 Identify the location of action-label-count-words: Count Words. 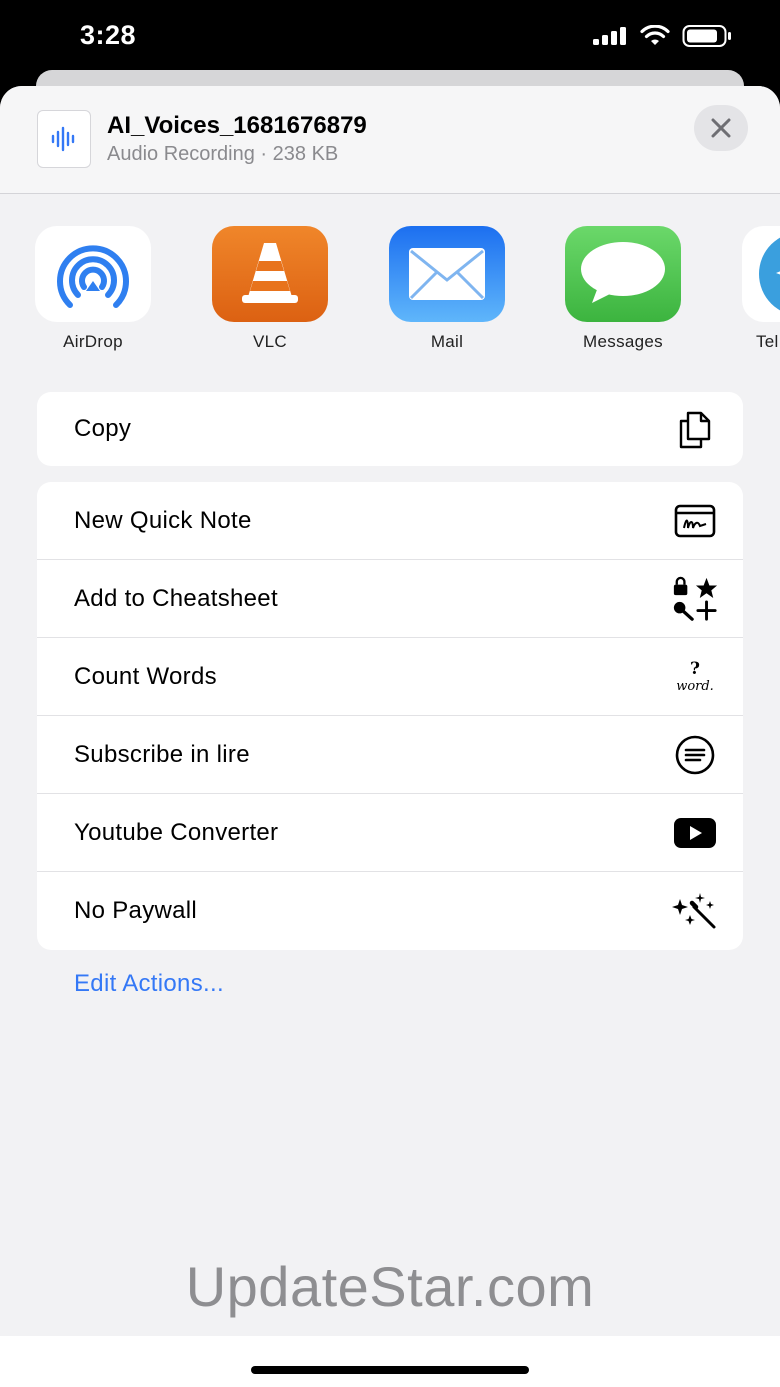
(145, 676).